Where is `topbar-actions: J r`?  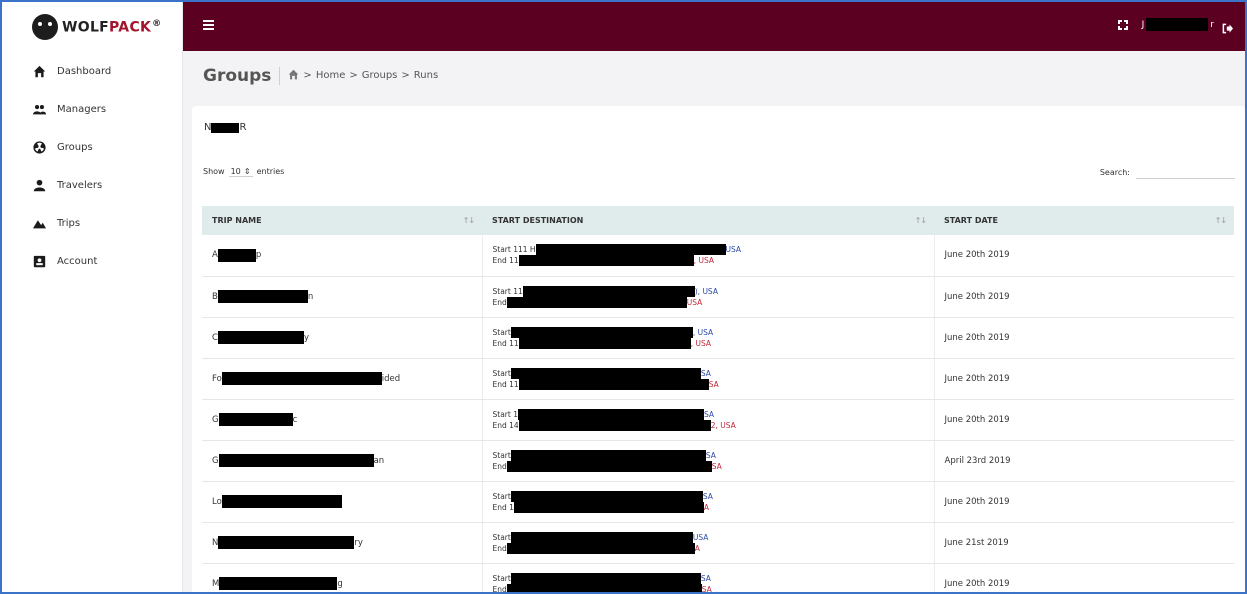 topbar-actions: J r is located at coordinates (1175, 26).